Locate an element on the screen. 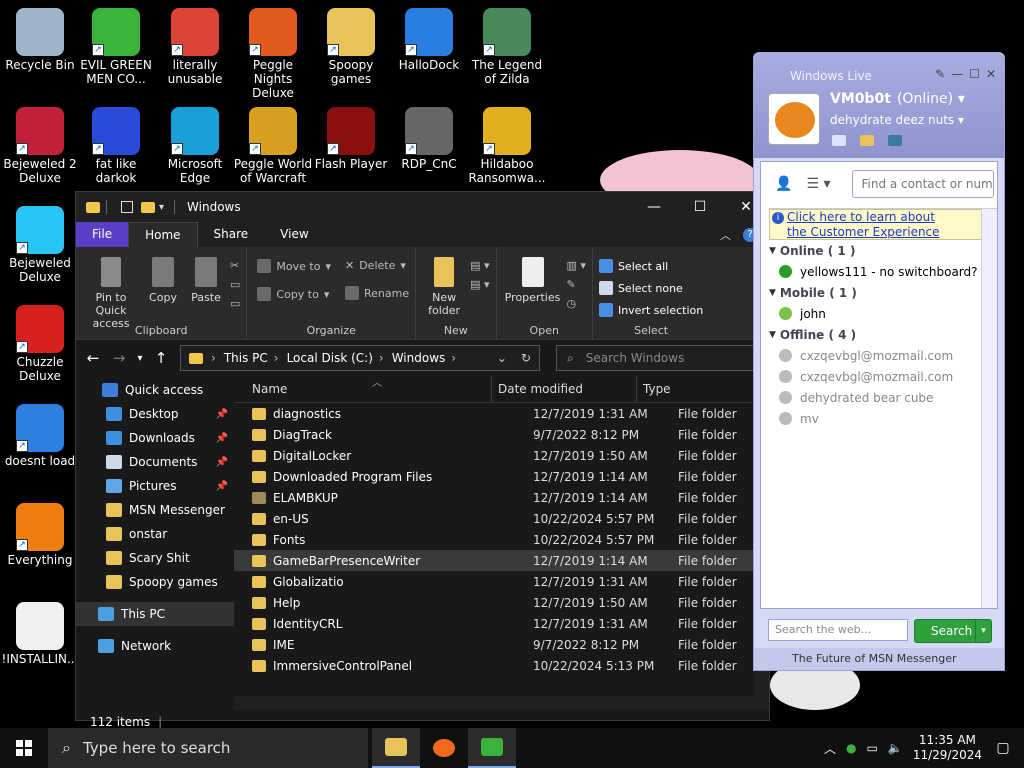 This screenshot has height=768, width=1024. volume-icon: 🔈 is located at coordinates (895, 748).